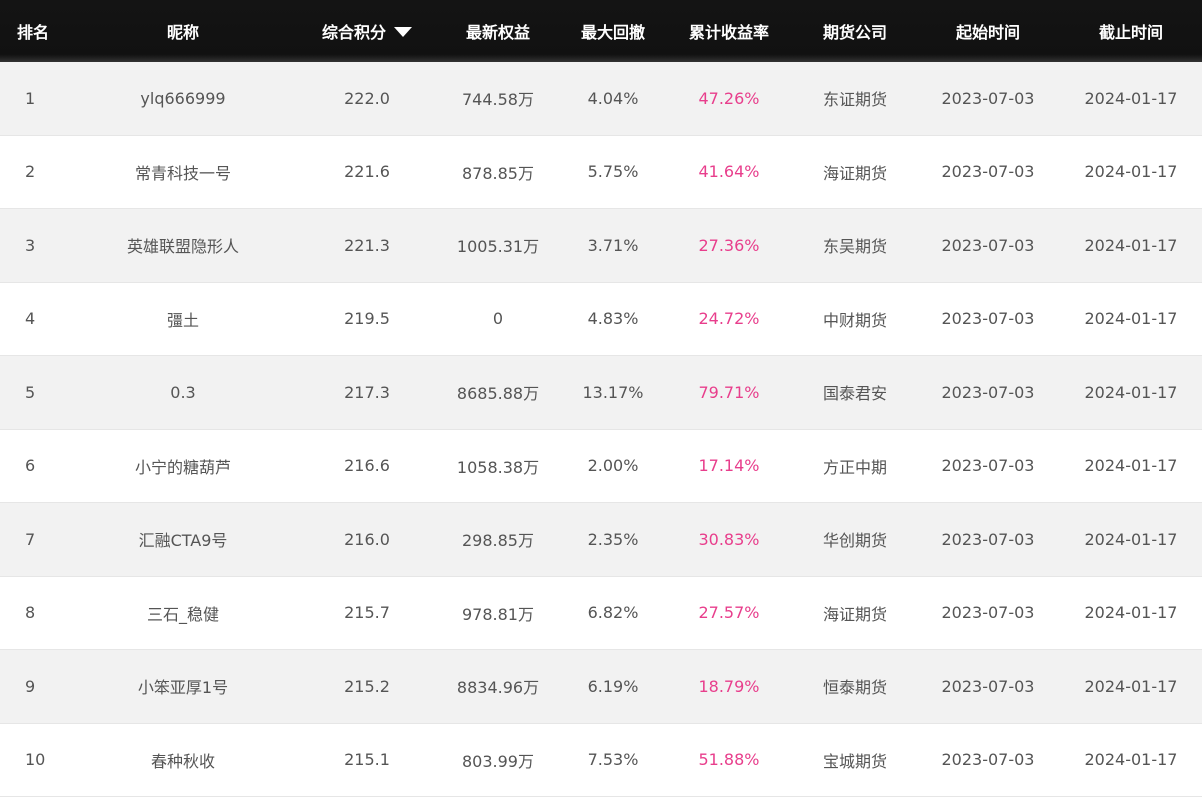  What do you see at coordinates (854, 761) in the screenshot?
I see `company-cell: 宝城期货` at bounding box center [854, 761].